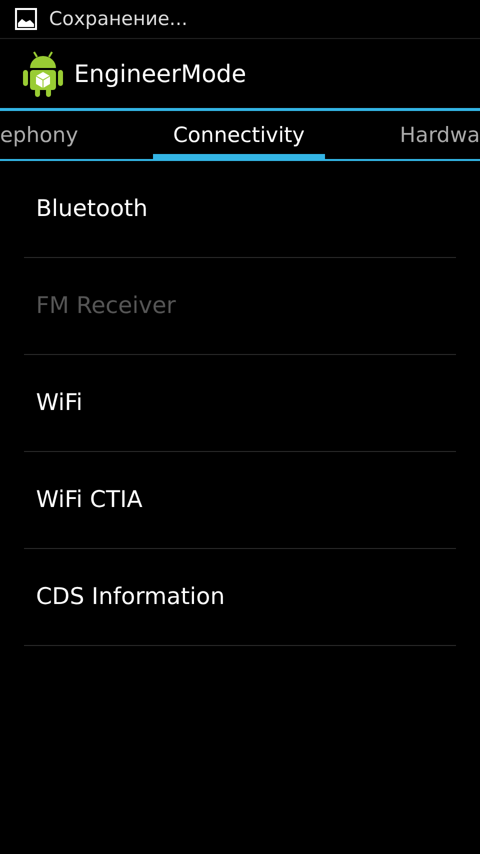  What do you see at coordinates (240, 403) in the screenshot?
I see `list-item: WiFi` at bounding box center [240, 403].